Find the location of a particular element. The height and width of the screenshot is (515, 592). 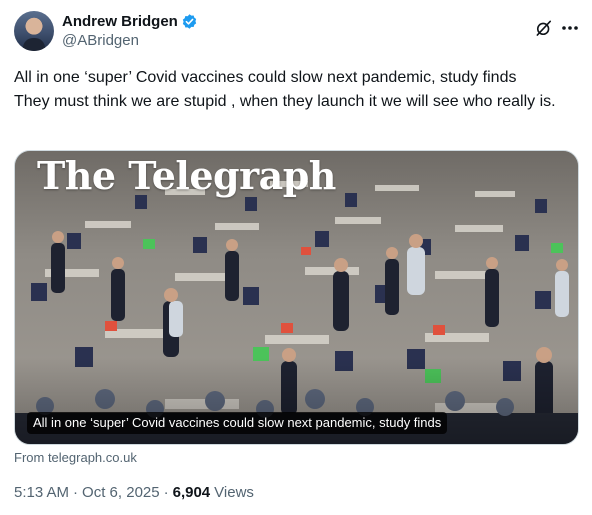

source-link: From telegraph.co.uk is located at coordinates (75, 457).